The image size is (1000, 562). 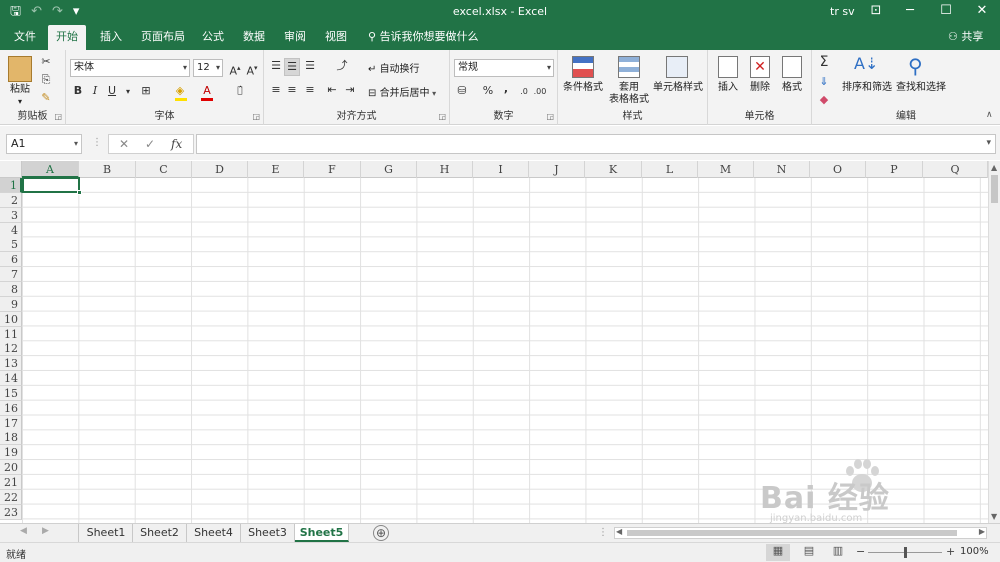 What do you see at coordinates (423, 37) in the screenshot?
I see `tell-me-search: ⚲ 告诉我你想要做什么` at bounding box center [423, 37].